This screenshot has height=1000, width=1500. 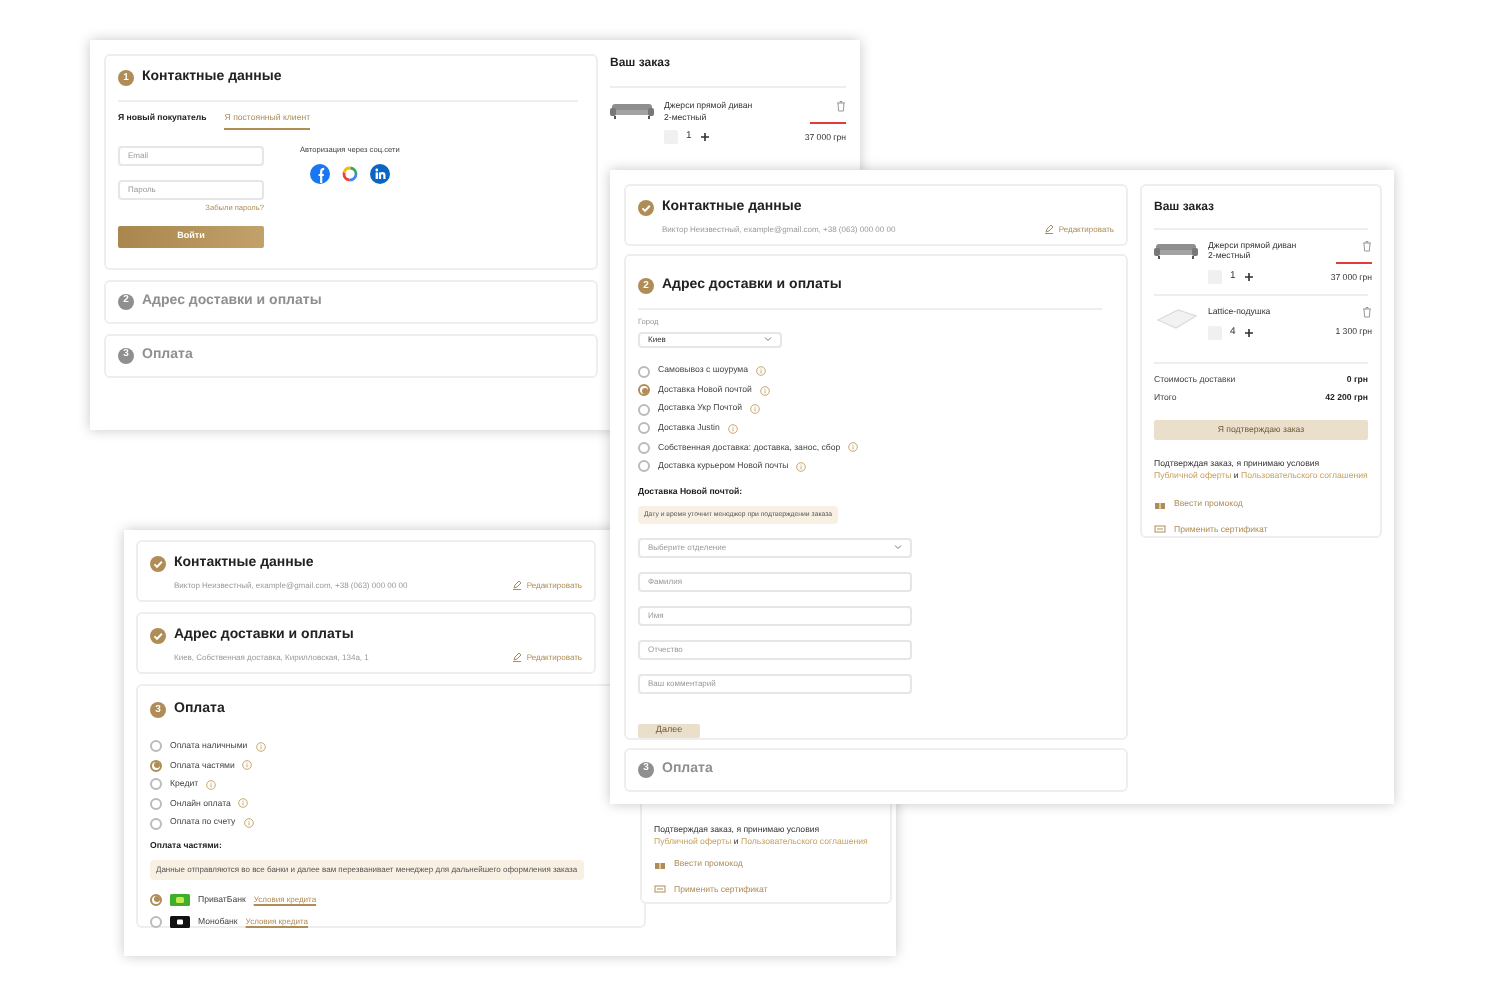 What do you see at coordinates (379, 173) in the screenshot?
I see `linkedin-icon` at bounding box center [379, 173].